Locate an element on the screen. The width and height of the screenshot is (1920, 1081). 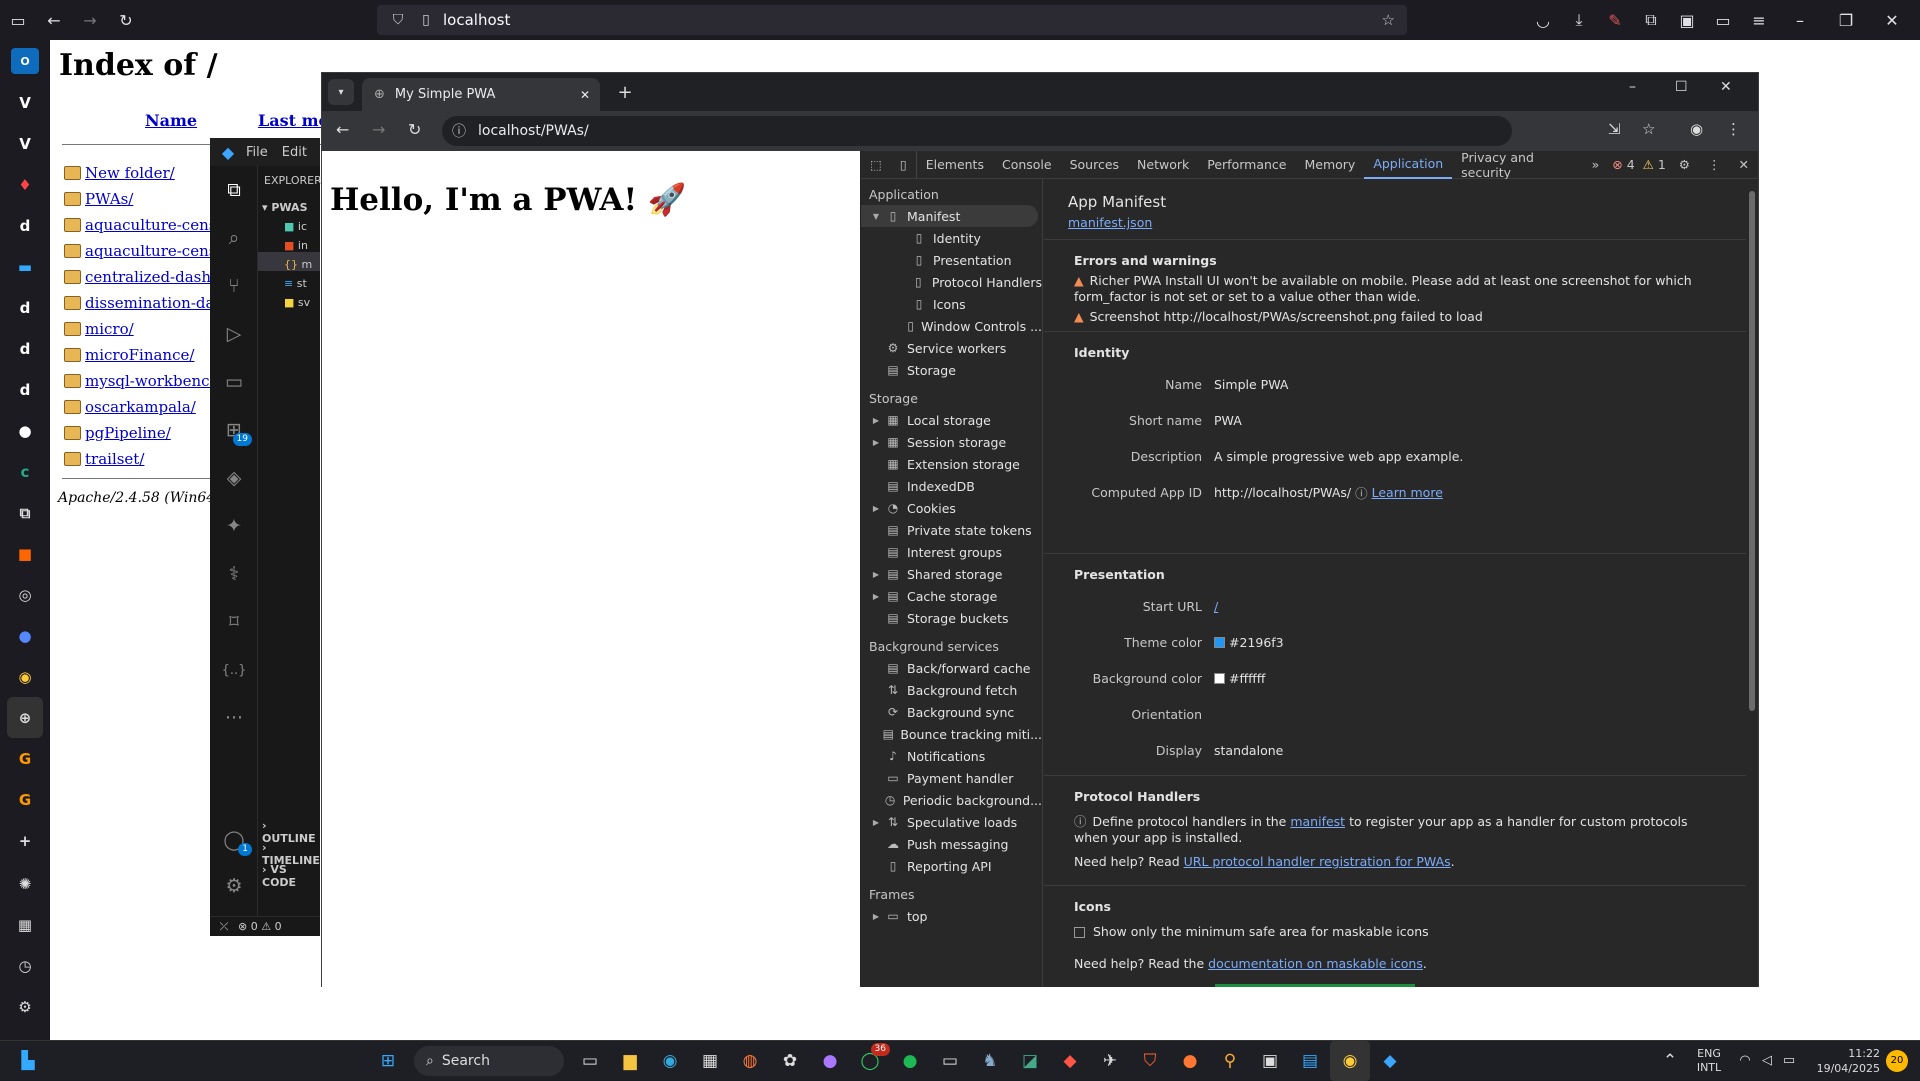
firefox-url-bar: ⛉ ▯ localhost ☆ is located at coordinates (892, 20).